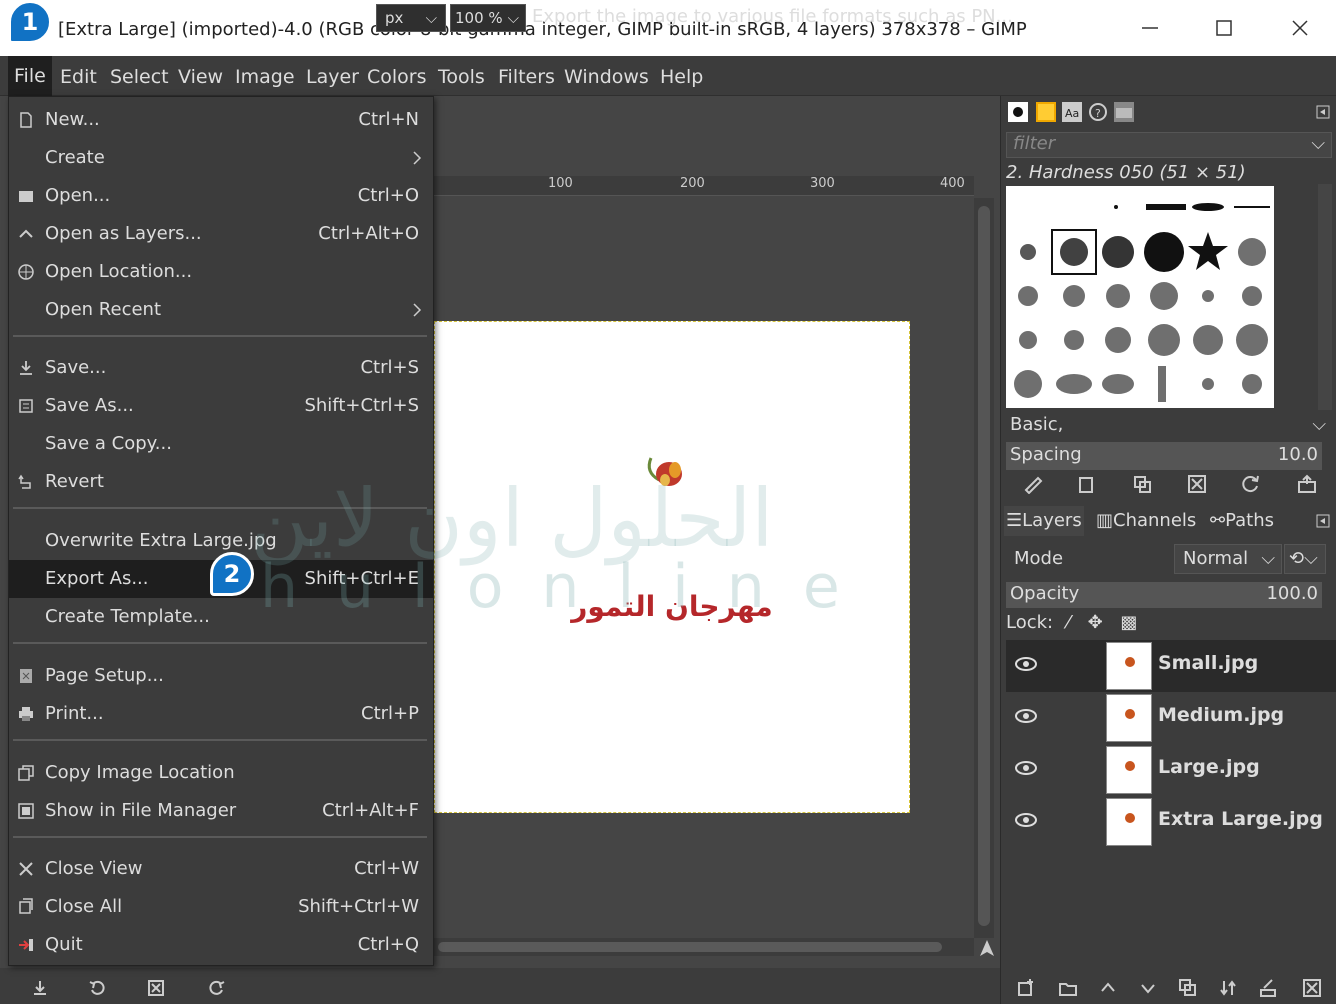 The image size is (1336, 1004). Describe the element at coordinates (221, 158) in the screenshot. I see `menu-item-create: Create` at that location.